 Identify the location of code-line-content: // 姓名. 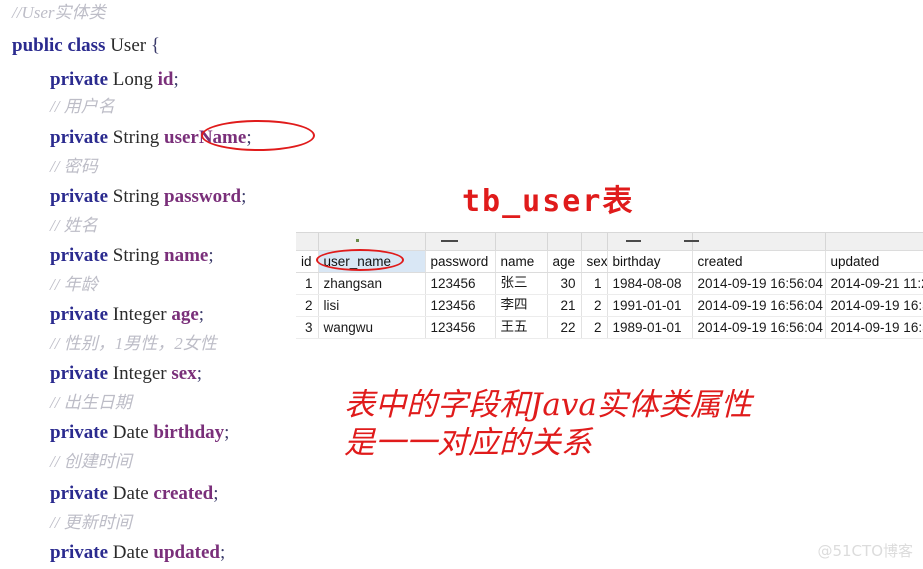
(49, 225).